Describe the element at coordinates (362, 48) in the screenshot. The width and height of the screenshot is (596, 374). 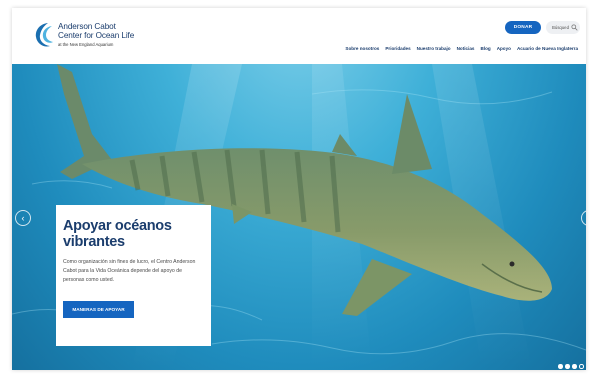
I see `nav-item-sobre-nosotros: Sobre nosotros` at that location.